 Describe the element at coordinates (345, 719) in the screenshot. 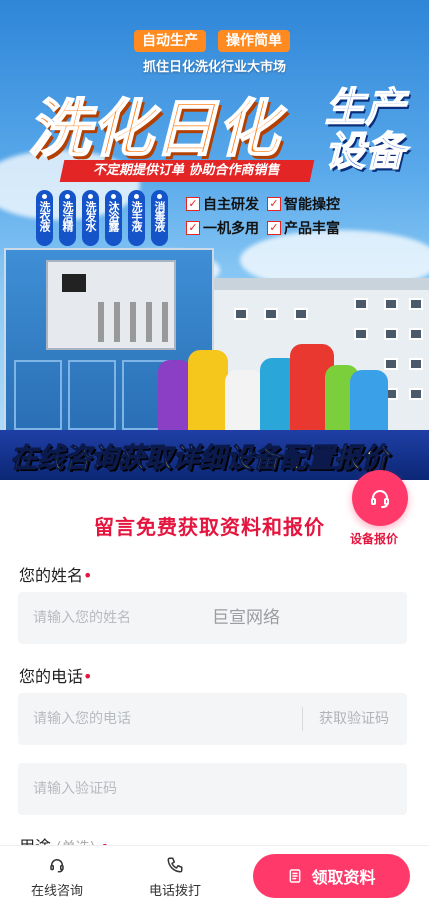

I see `get-code-button: 获取验证码` at that location.